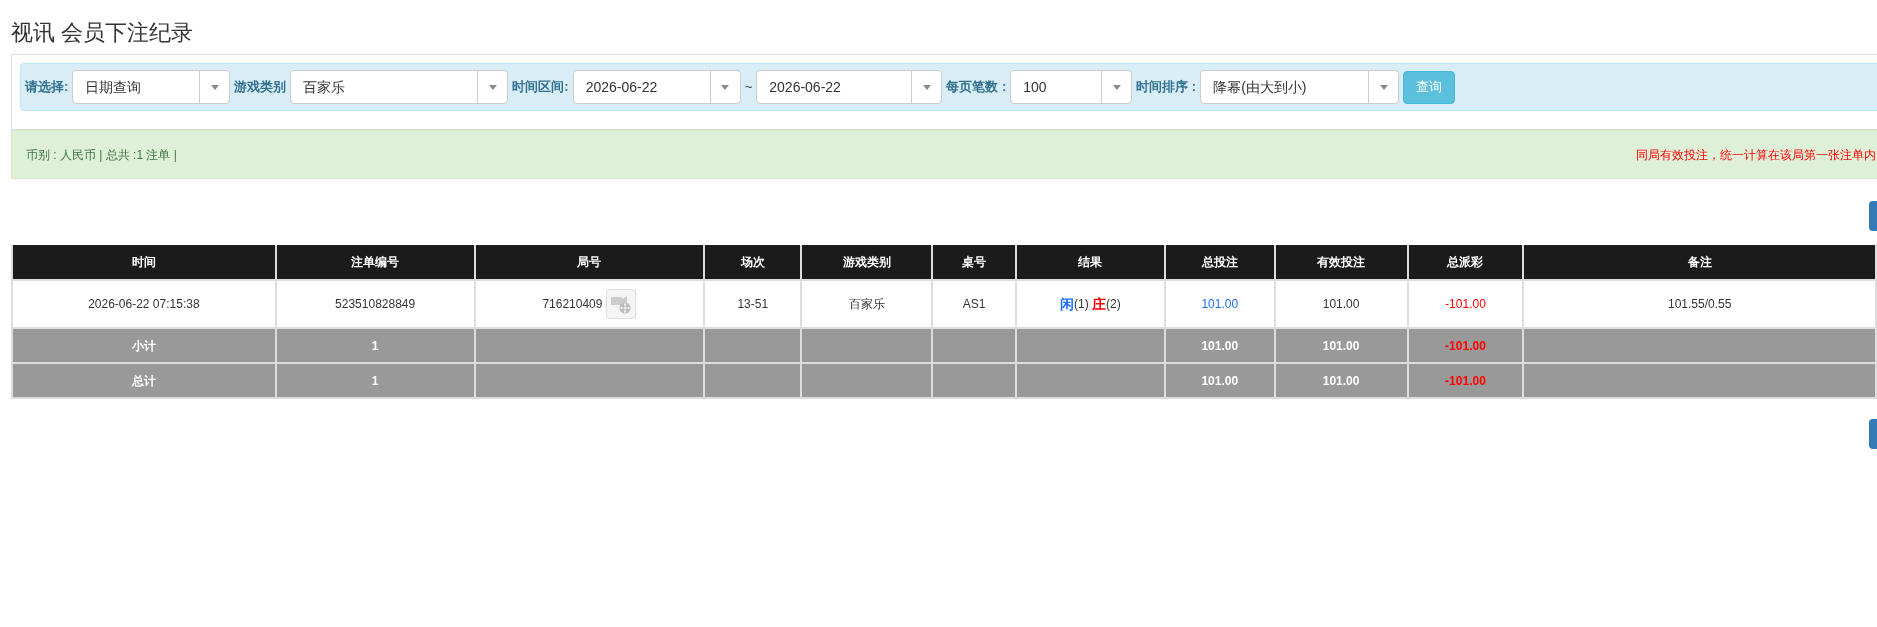 This screenshot has height=627, width=1877. Describe the element at coordinates (753, 304) in the screenshot. I see `table-cell-text: 13-51` at that location.